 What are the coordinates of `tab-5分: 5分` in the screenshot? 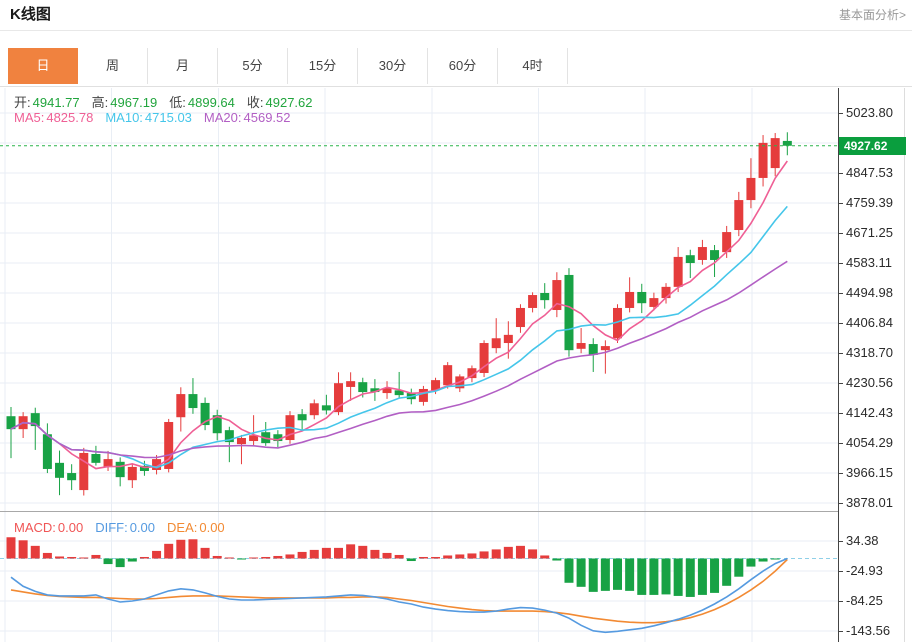 It's located at (253, 66).